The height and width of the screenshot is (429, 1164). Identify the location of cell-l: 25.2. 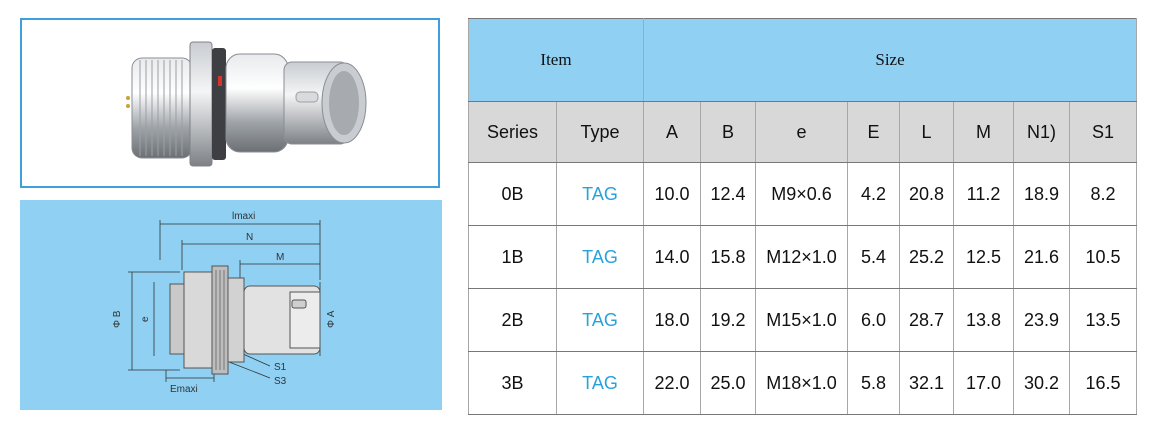
(926, 257).